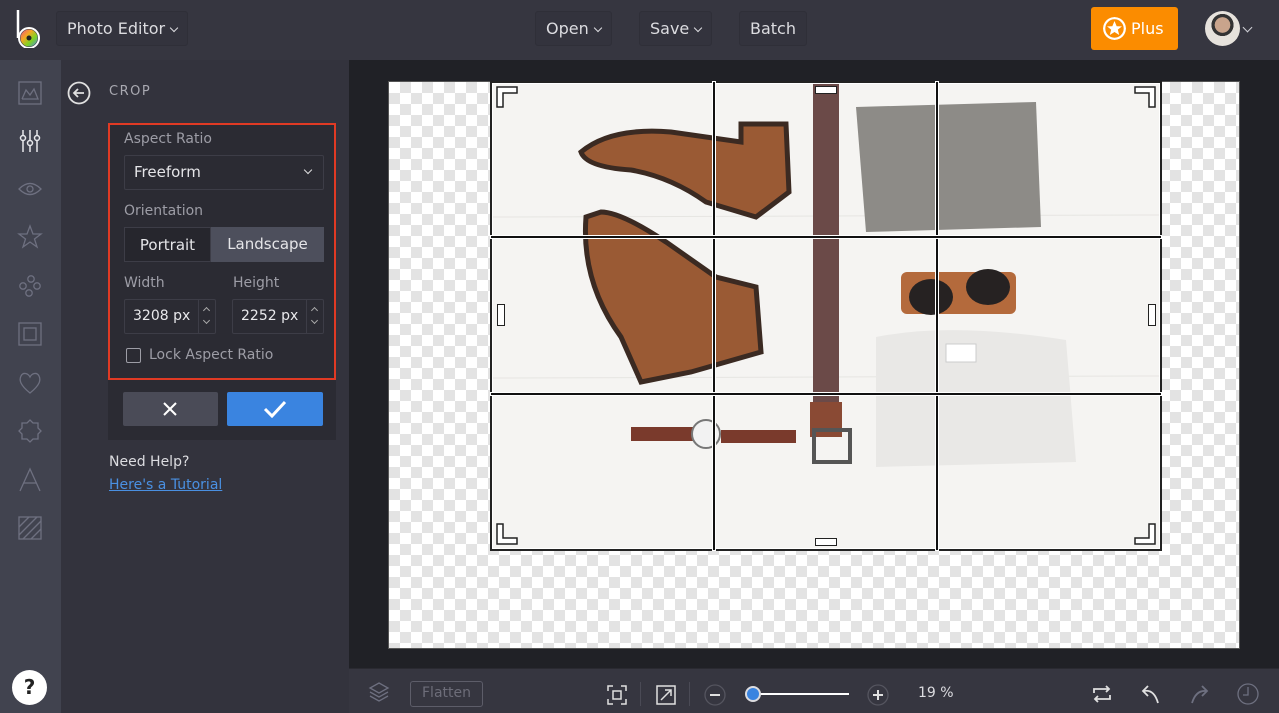 The width and height of the screenshot is (1279, 713). I want to click on star-icon, so click(30, 237).